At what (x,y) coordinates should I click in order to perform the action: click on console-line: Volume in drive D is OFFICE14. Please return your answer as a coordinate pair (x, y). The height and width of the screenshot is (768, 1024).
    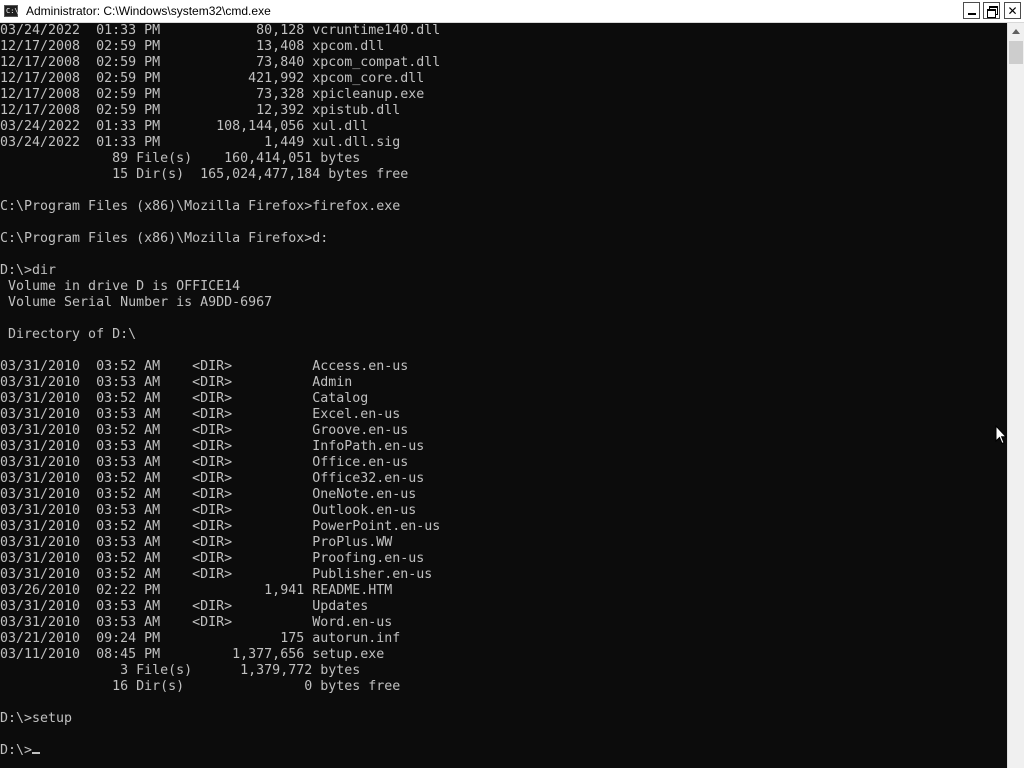
    Looking at the image, I should click on (120, 286).